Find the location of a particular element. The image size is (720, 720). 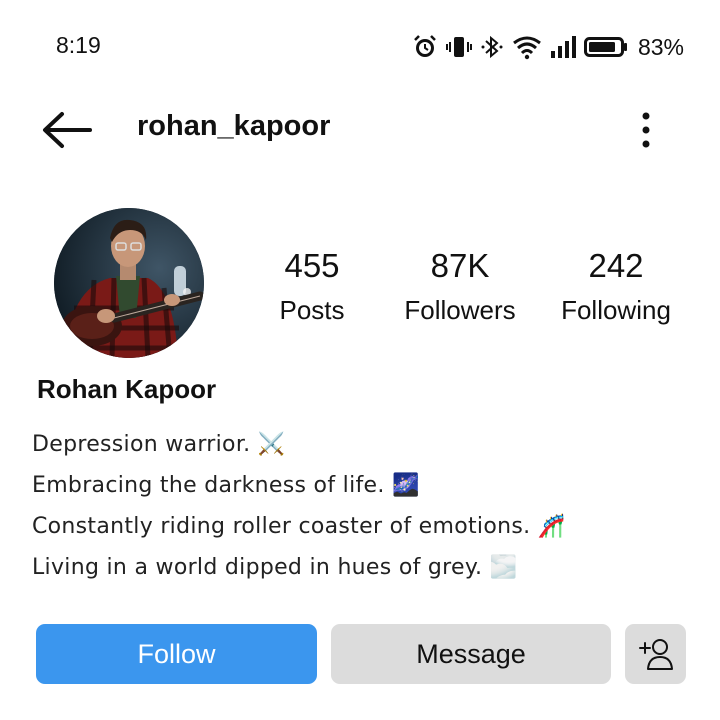

follow-button: Follow is located at coordinates (176, 654).